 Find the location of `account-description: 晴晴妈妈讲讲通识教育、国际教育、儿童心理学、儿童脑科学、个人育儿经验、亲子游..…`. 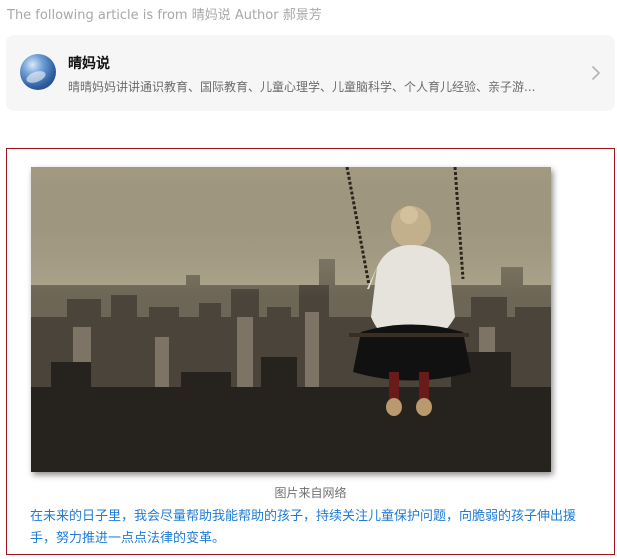

account-description: 晴晴妈妈讲讲通识教育、国际教育、儿童心理学、儿童脑科学、个人育儿经验、亲子游..… is located at coordinates (302, 87).